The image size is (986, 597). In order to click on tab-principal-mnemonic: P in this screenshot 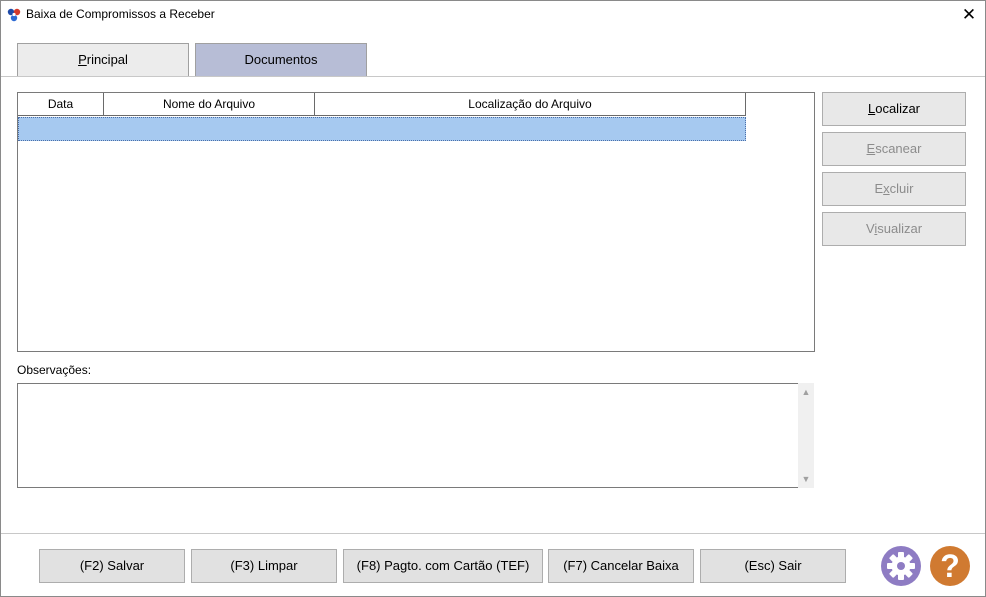, I will do `click(82, 59)`.